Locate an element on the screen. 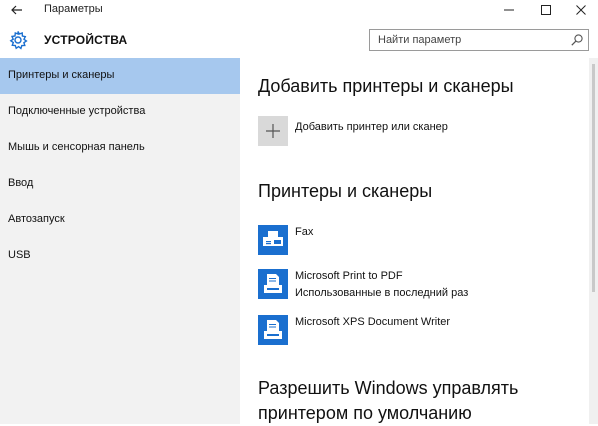  sidebar-item-autoplay: Автозапуск is located at coordinates (120, 220).